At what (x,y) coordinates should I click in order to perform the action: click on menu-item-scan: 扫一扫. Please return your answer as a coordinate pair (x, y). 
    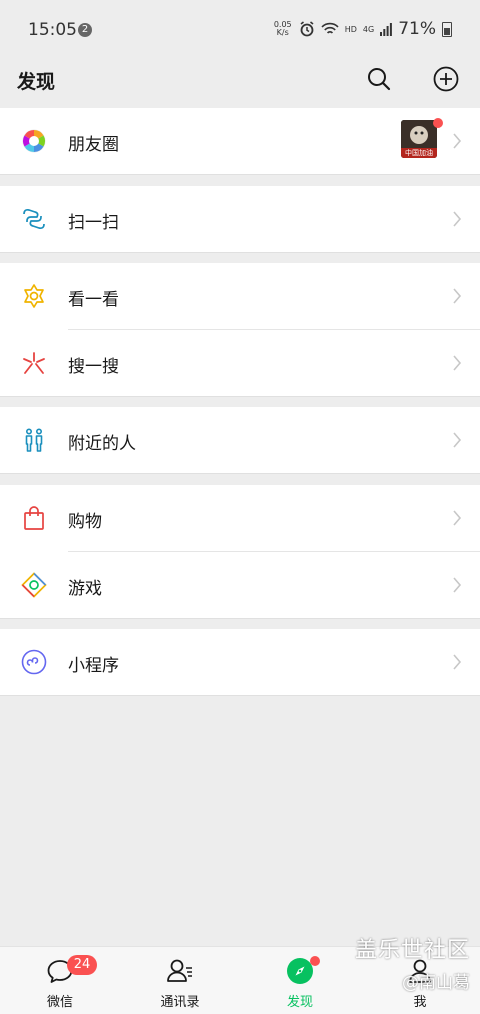
    Looking at the image, I should click on (240, 219).